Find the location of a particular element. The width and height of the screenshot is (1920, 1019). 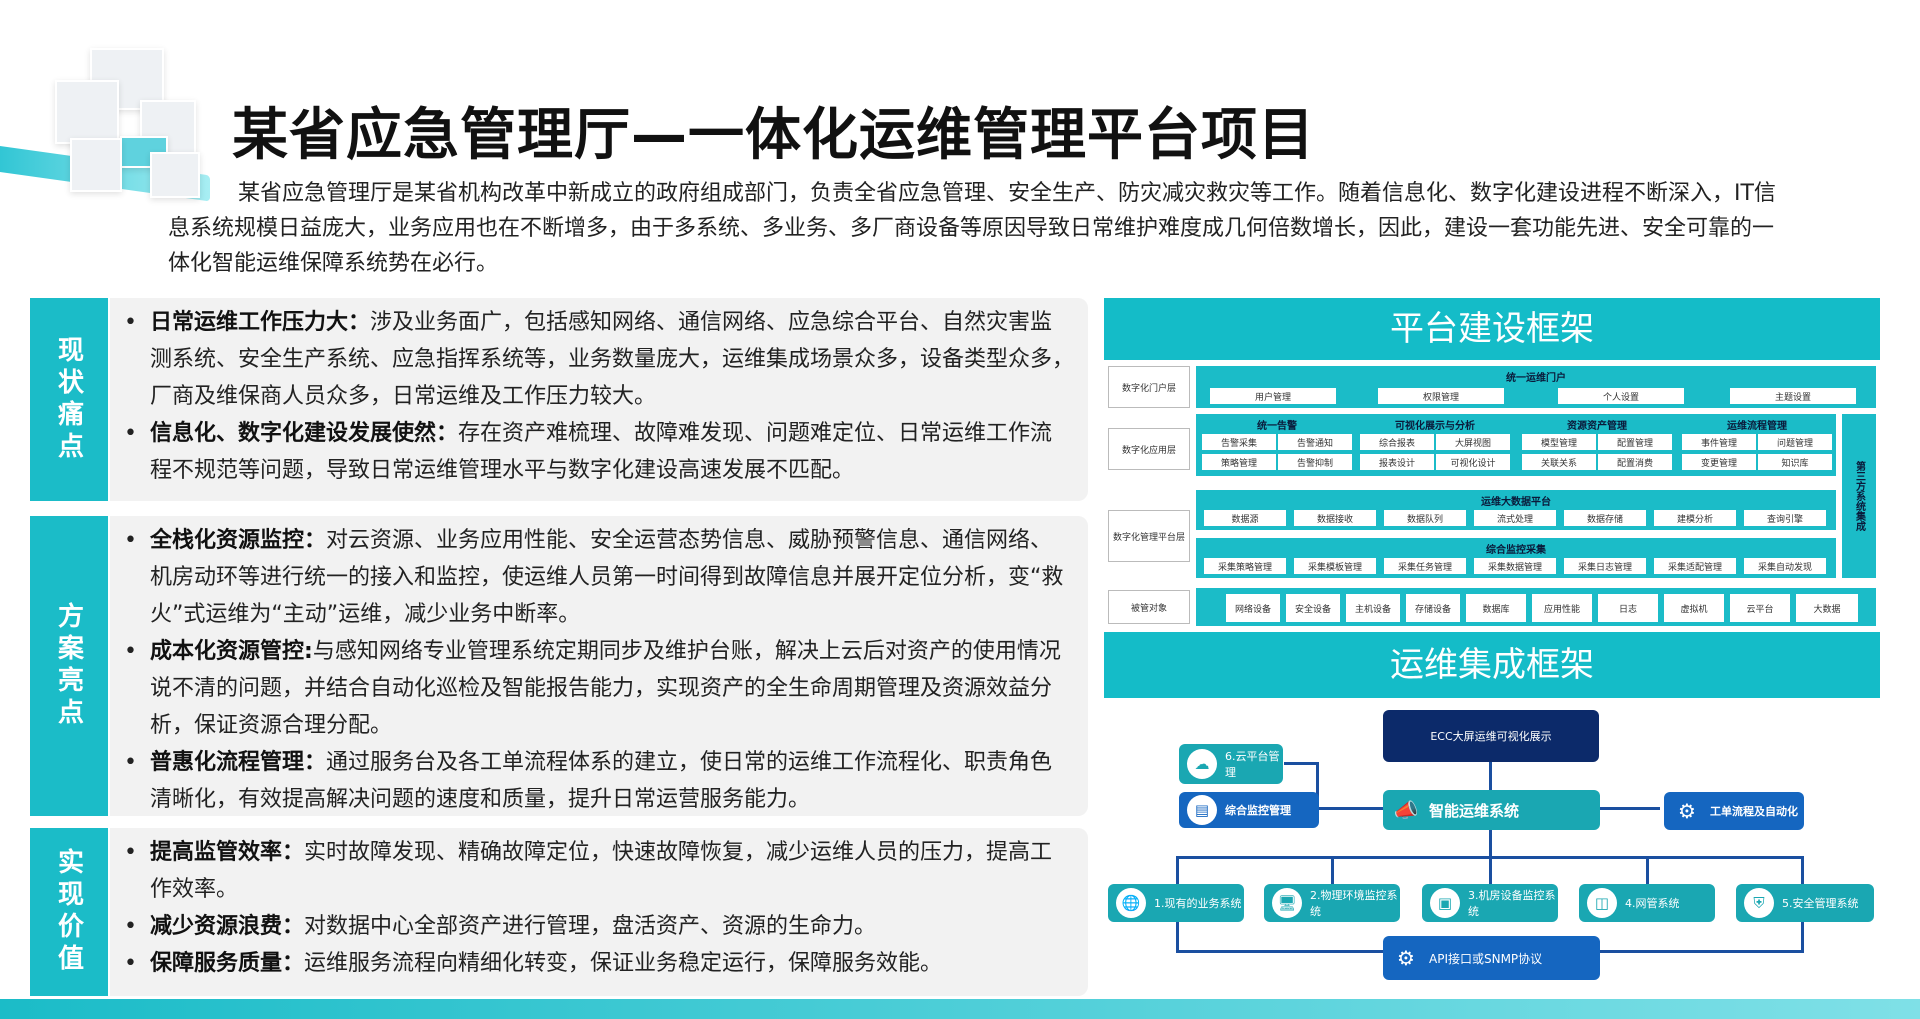

cloud-label: 6.云平台管理 is located at coordinates (1252, 764).